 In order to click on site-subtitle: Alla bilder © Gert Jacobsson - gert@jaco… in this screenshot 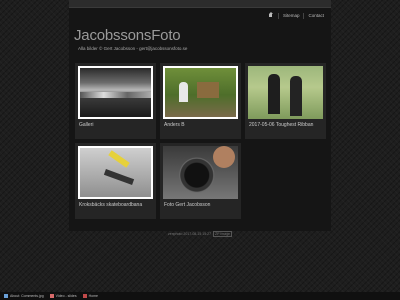, I will do `click(133, 48)`.